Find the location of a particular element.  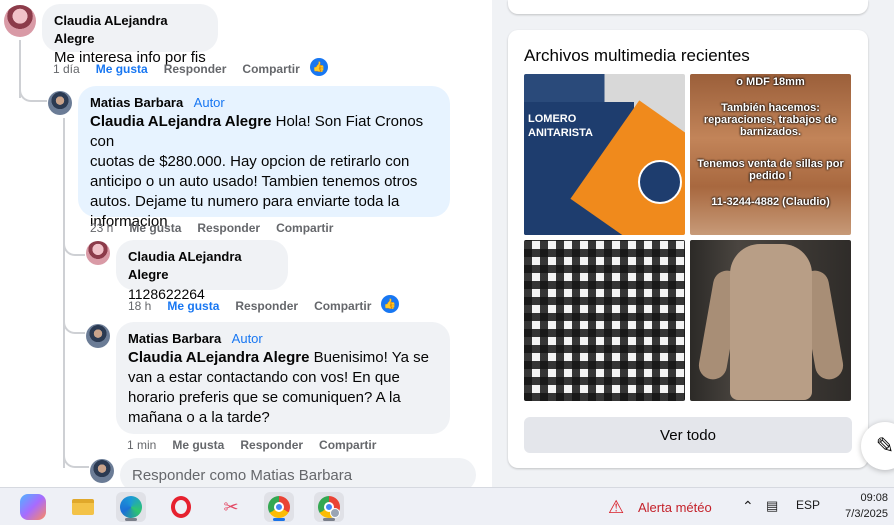

weather-alert: ⚠ Alerta météo is located at coordinates (660, 507).